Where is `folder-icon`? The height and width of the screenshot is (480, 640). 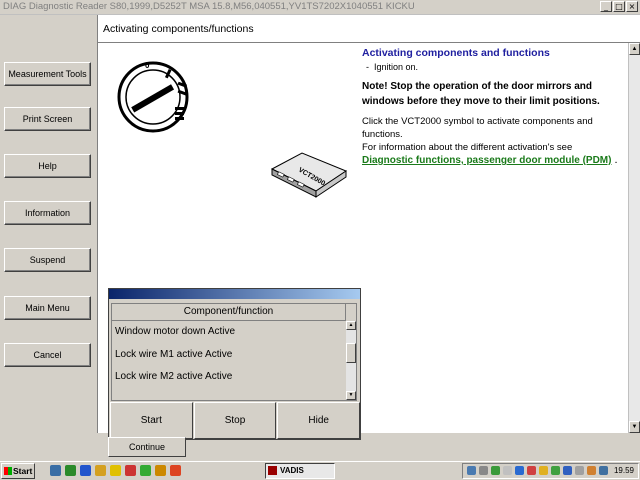
folder-icon is located at coordinates (100, 470).